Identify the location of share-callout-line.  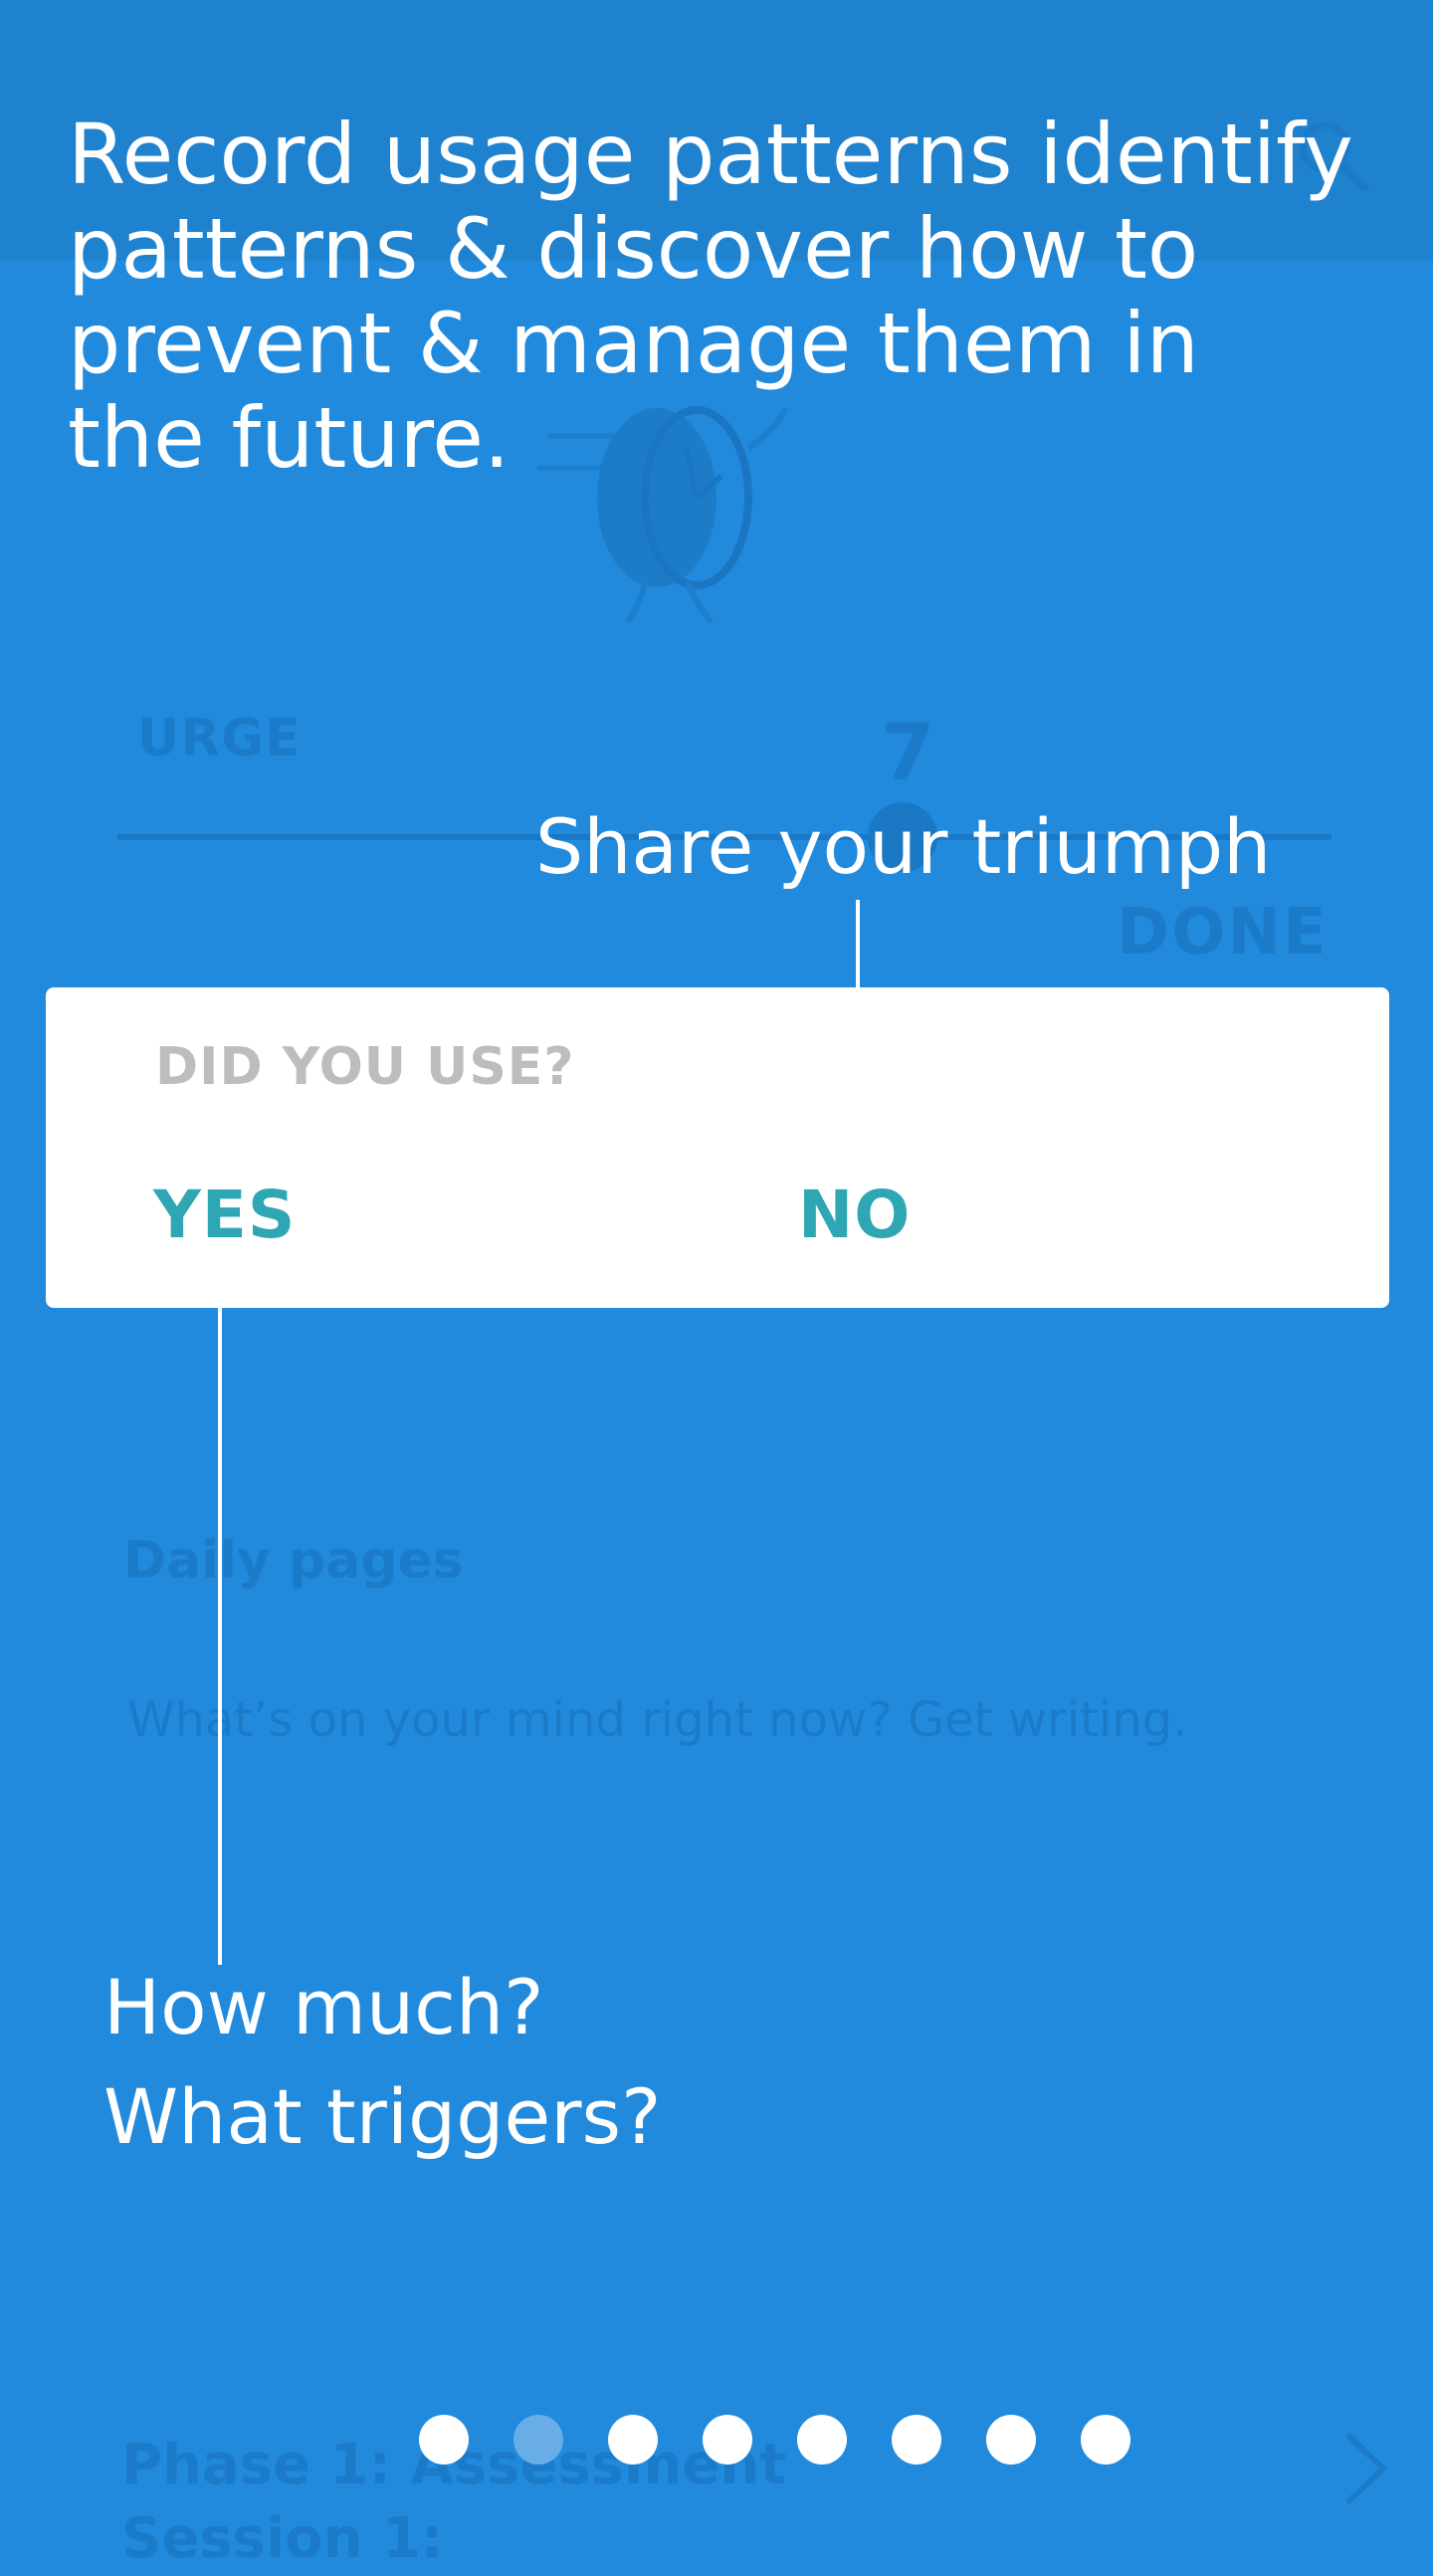
(858, 943).